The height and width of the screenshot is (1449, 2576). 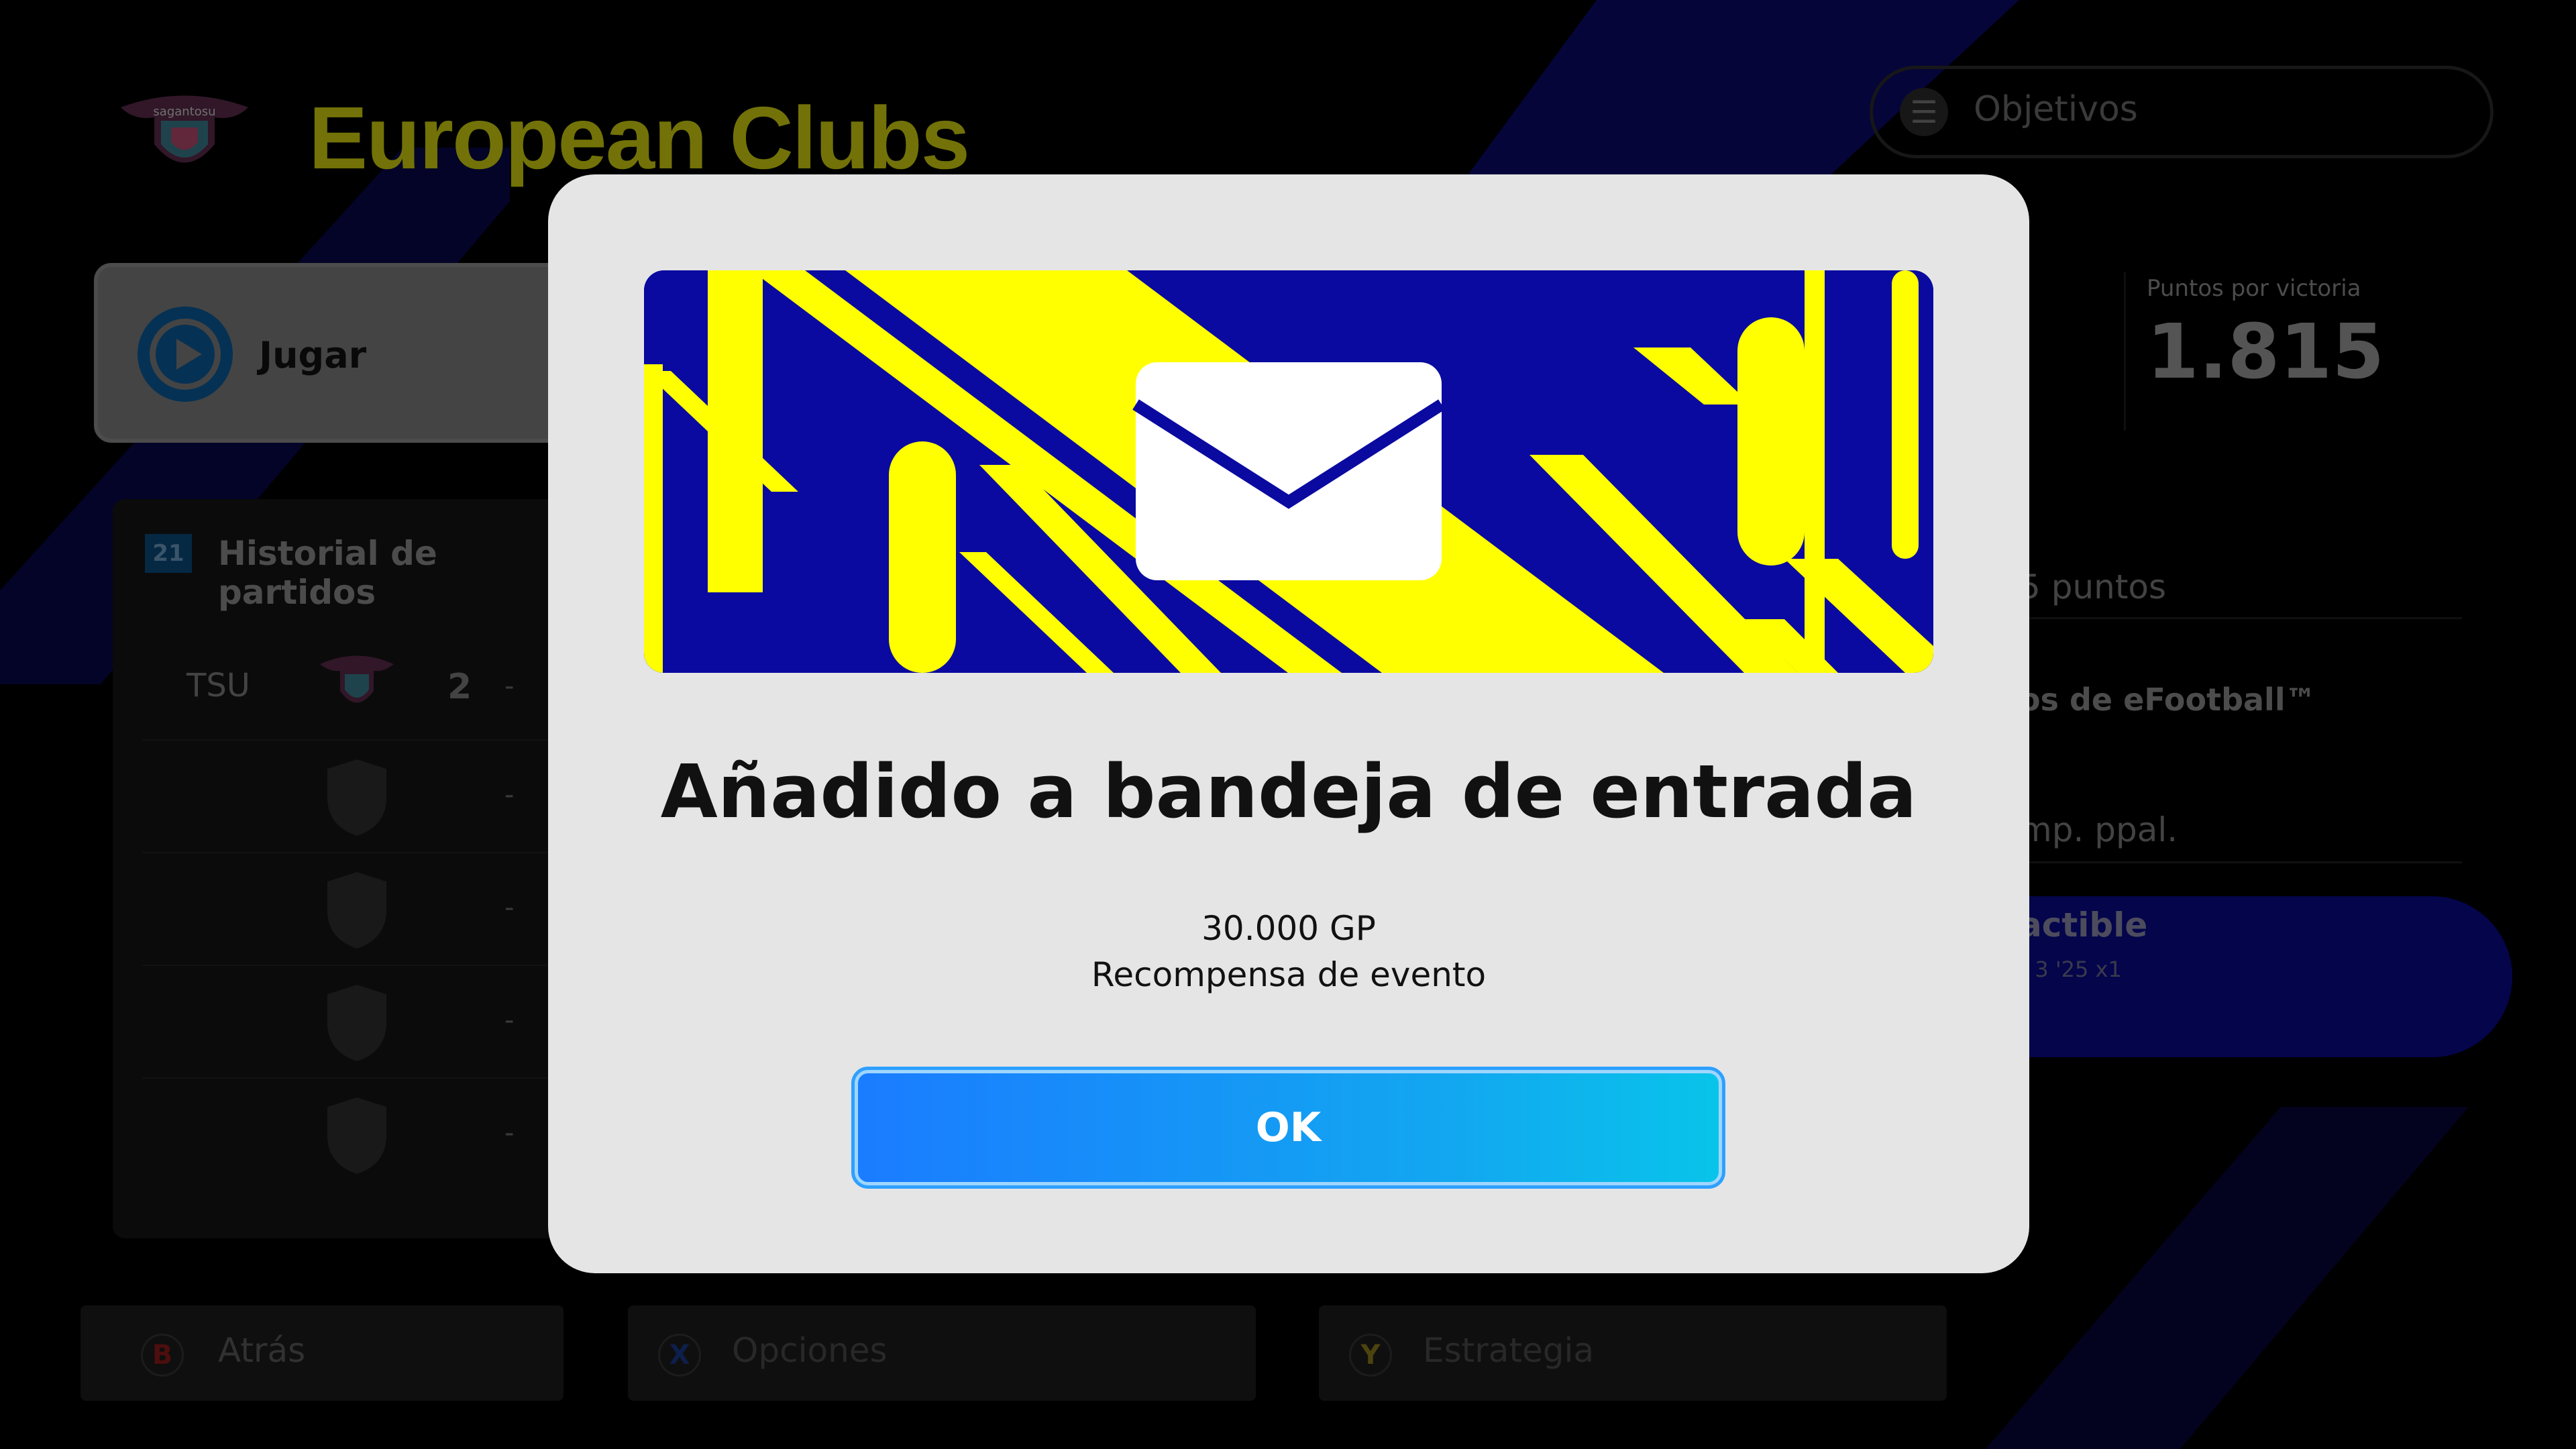 What do you see at coordinates (1288, 928) in the screenshot?
I see `reward-amount: 30.000 GP` at bounding box center [1288, 928].